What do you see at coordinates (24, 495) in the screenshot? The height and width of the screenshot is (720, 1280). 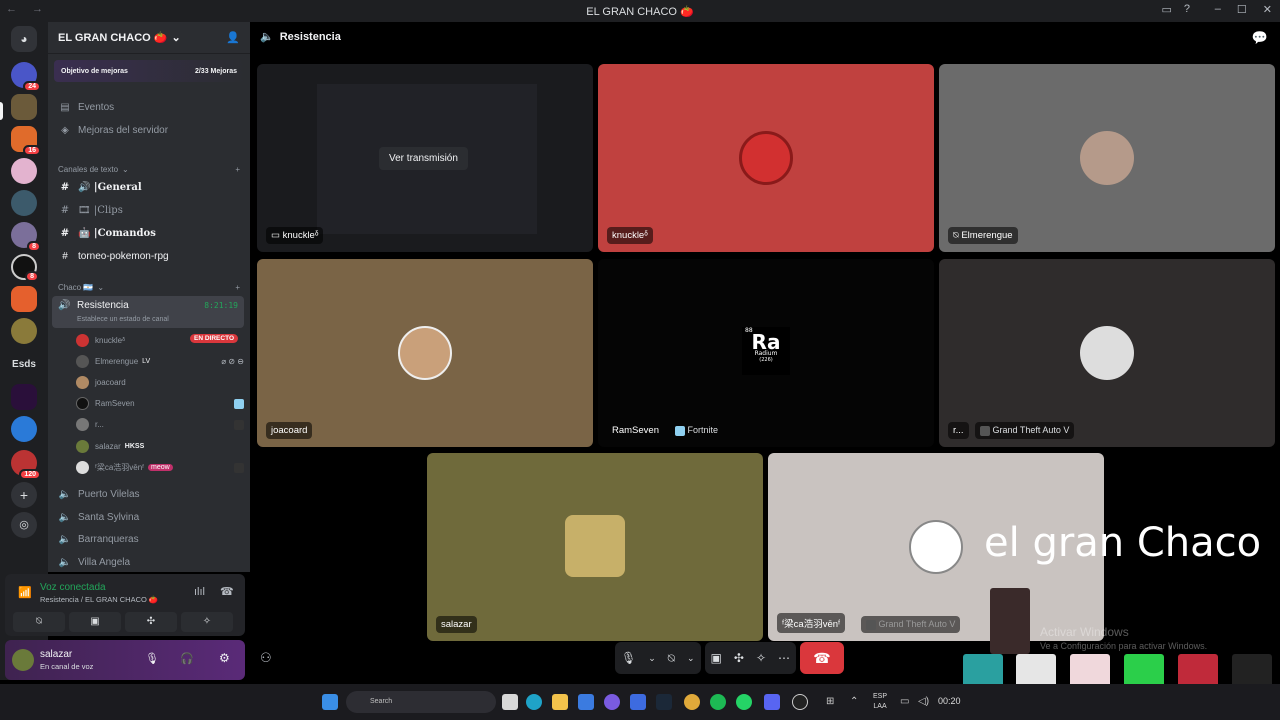 I see `add-server-icon: +` at bounding box center [24, 495].